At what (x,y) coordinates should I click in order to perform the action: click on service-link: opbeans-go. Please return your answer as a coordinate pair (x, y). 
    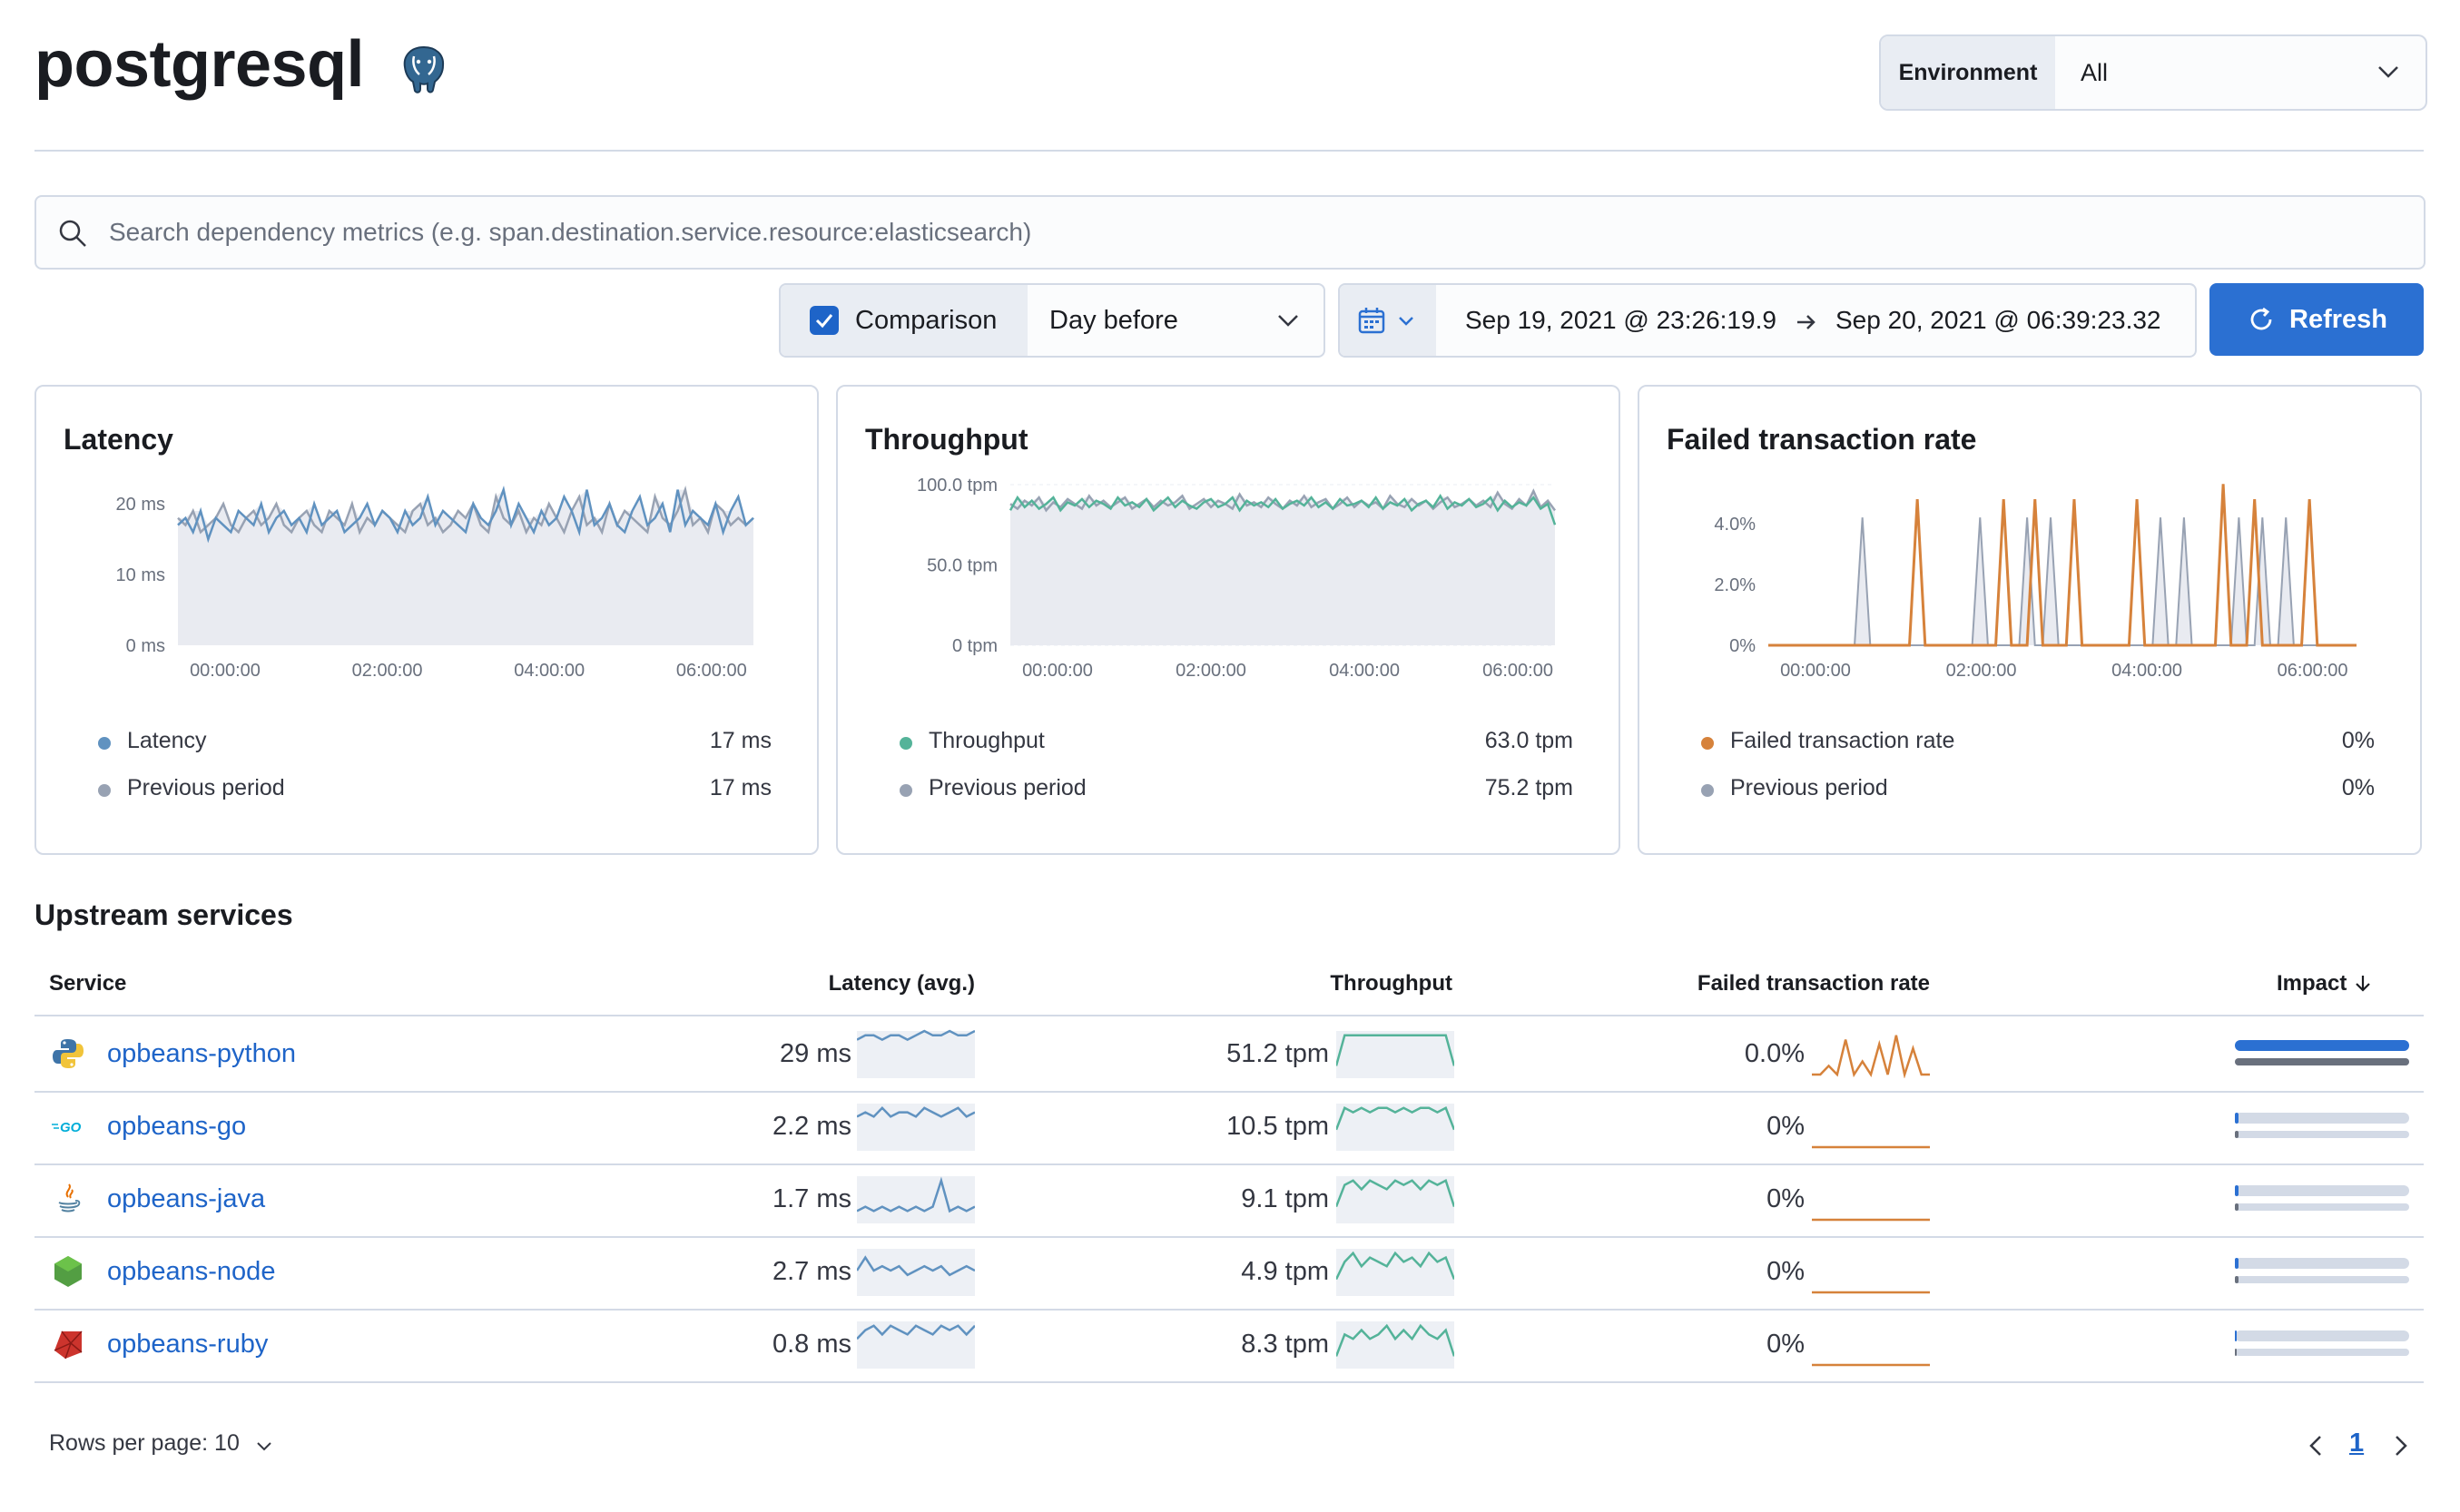
    Looking at the image, I should click on (176, 1126).